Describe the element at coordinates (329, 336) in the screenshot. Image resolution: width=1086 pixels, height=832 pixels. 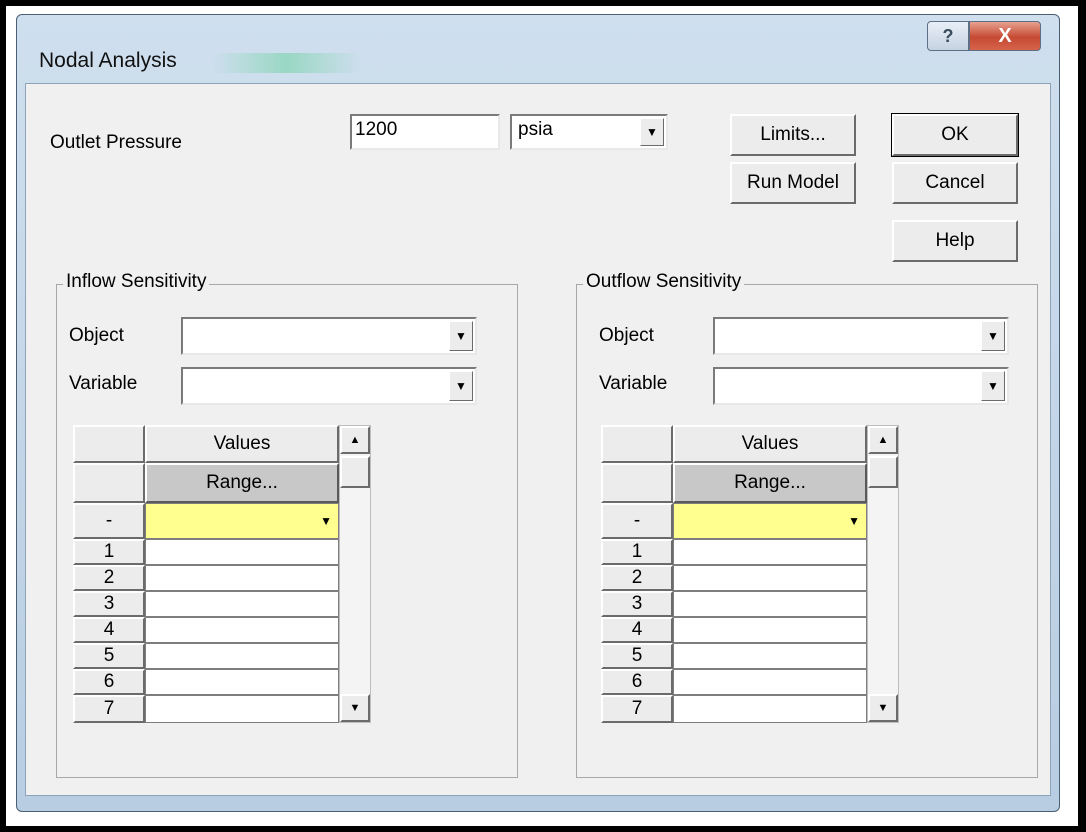
I see `inflow-object-select: ▼` at that location.